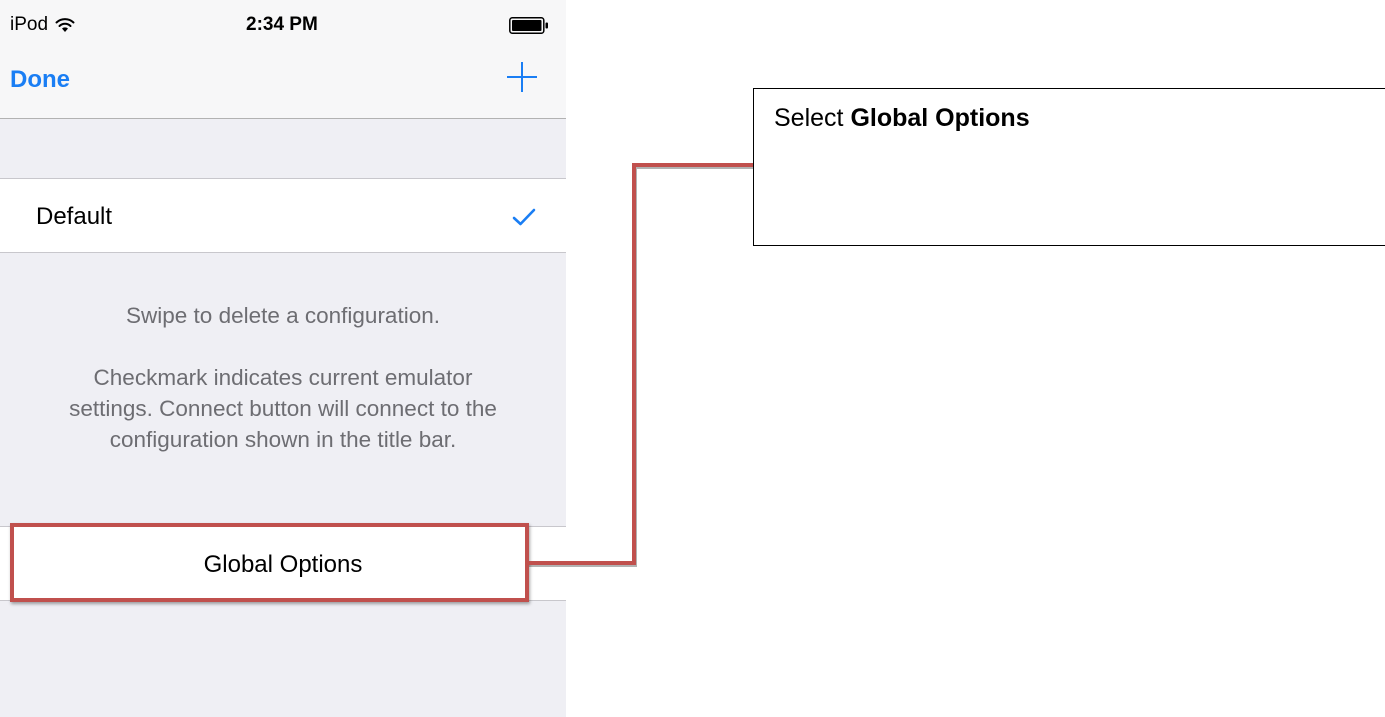 This screenshot has height=717, width=1385. Describe the element at coordinates (902, 118) in the screenshot. I see `callout-text: Select Global Options` at that location.